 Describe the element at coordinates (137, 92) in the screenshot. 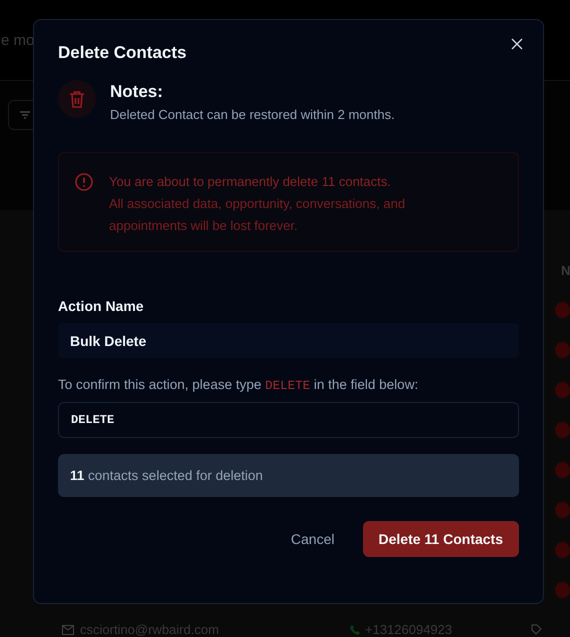

I see `notes-title: Notes:` at that location.